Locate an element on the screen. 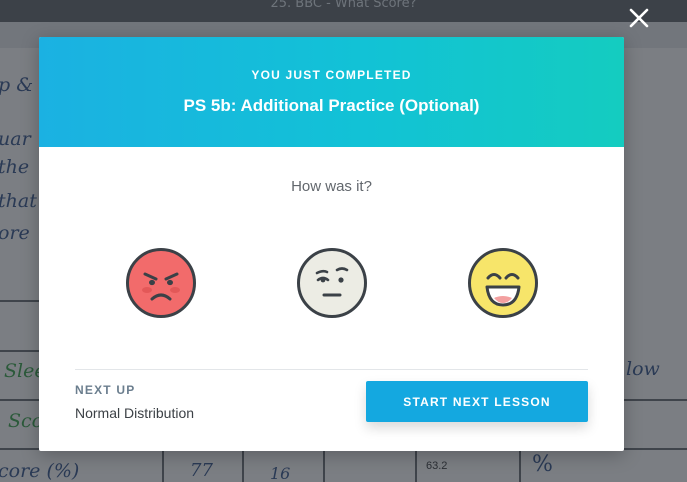 The image size is (687, 482). table-cell-value: 63.2 is located at coordinates (437, 466).